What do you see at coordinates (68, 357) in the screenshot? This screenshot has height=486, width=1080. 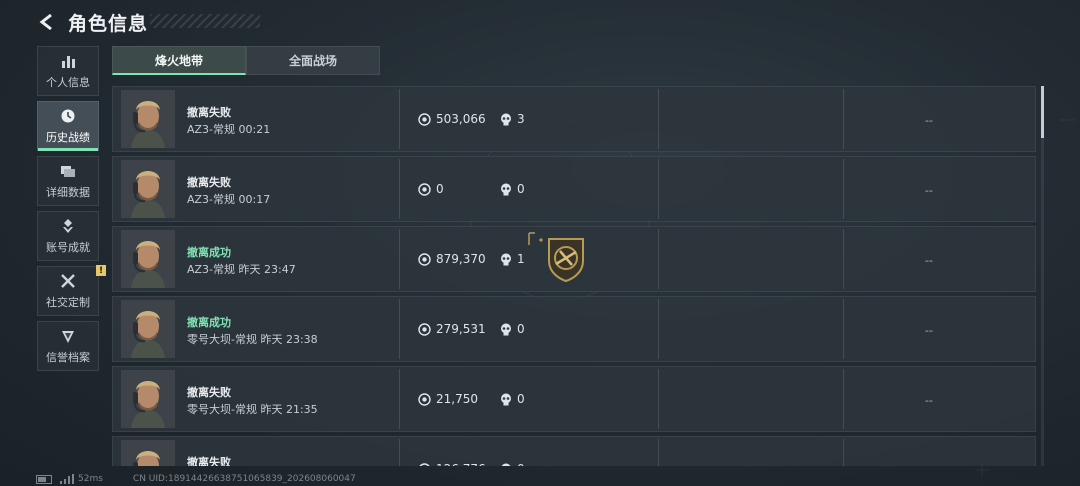 I see `sidebar-item-label: 信誉档案` at bounding box center [68, 357].